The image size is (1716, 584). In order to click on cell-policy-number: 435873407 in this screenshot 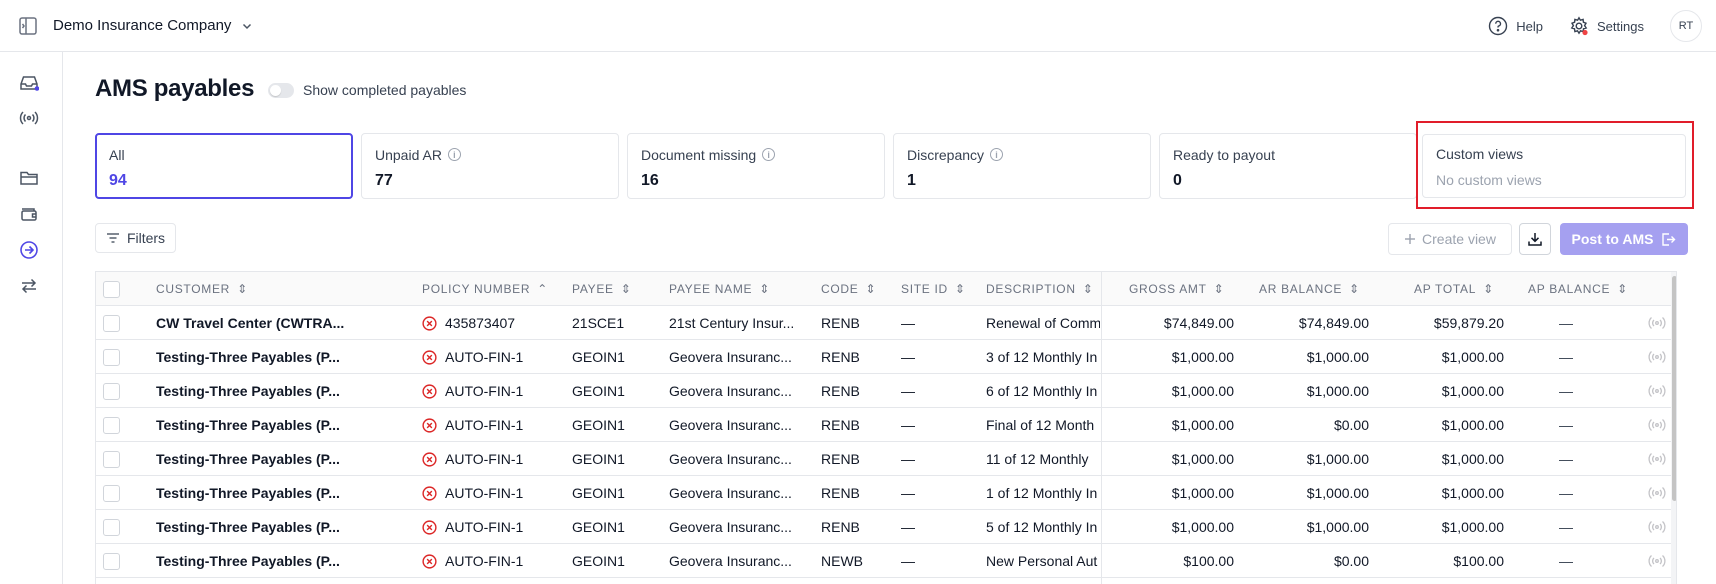, I will do `click(492, 323)`.